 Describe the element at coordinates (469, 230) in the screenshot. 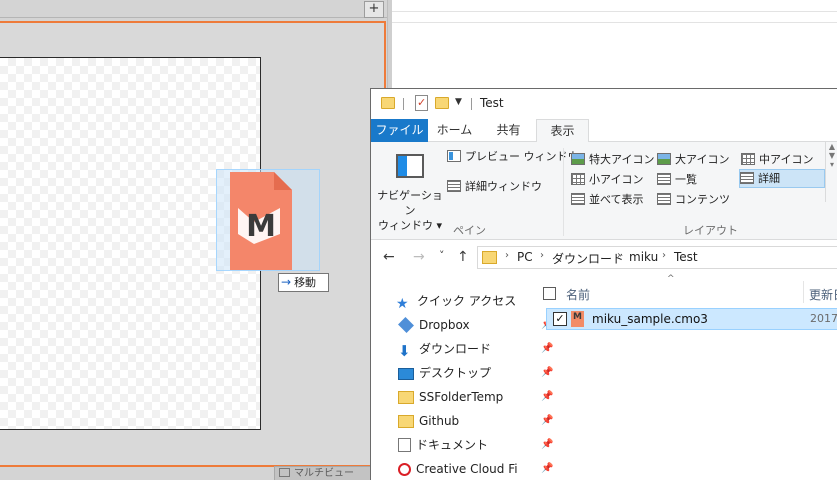

I see `pane-group-label: ペイン` at that location.